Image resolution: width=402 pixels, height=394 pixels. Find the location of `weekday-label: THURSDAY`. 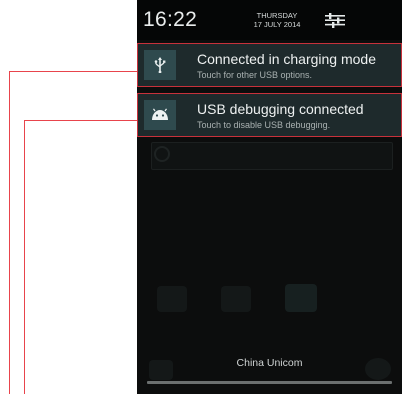

weekday-label: THURSDAY is located at coordinates (277, 15).